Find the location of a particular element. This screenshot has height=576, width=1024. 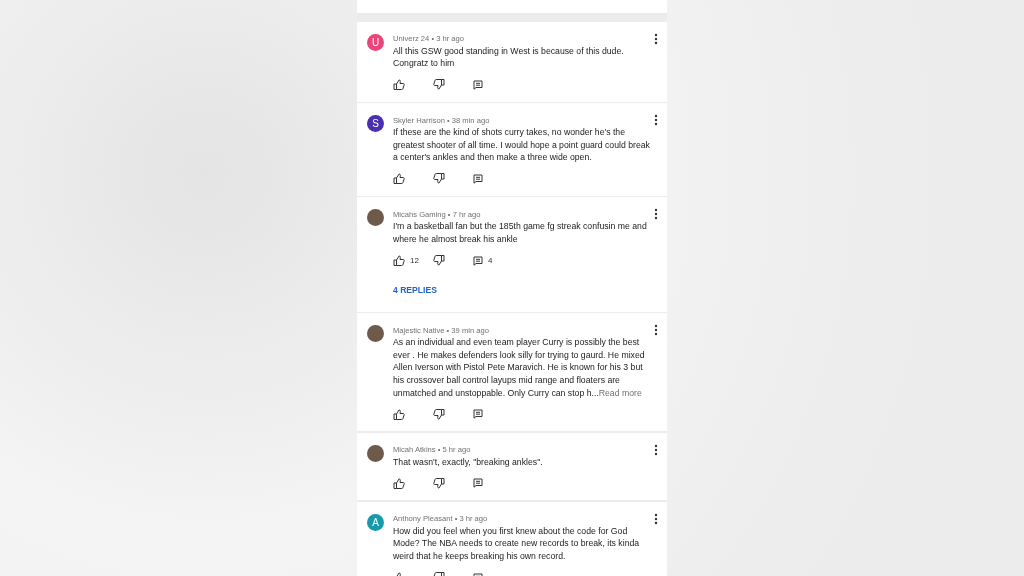

replies-link: 4 REPLIES is located at coordinates (524, 289).